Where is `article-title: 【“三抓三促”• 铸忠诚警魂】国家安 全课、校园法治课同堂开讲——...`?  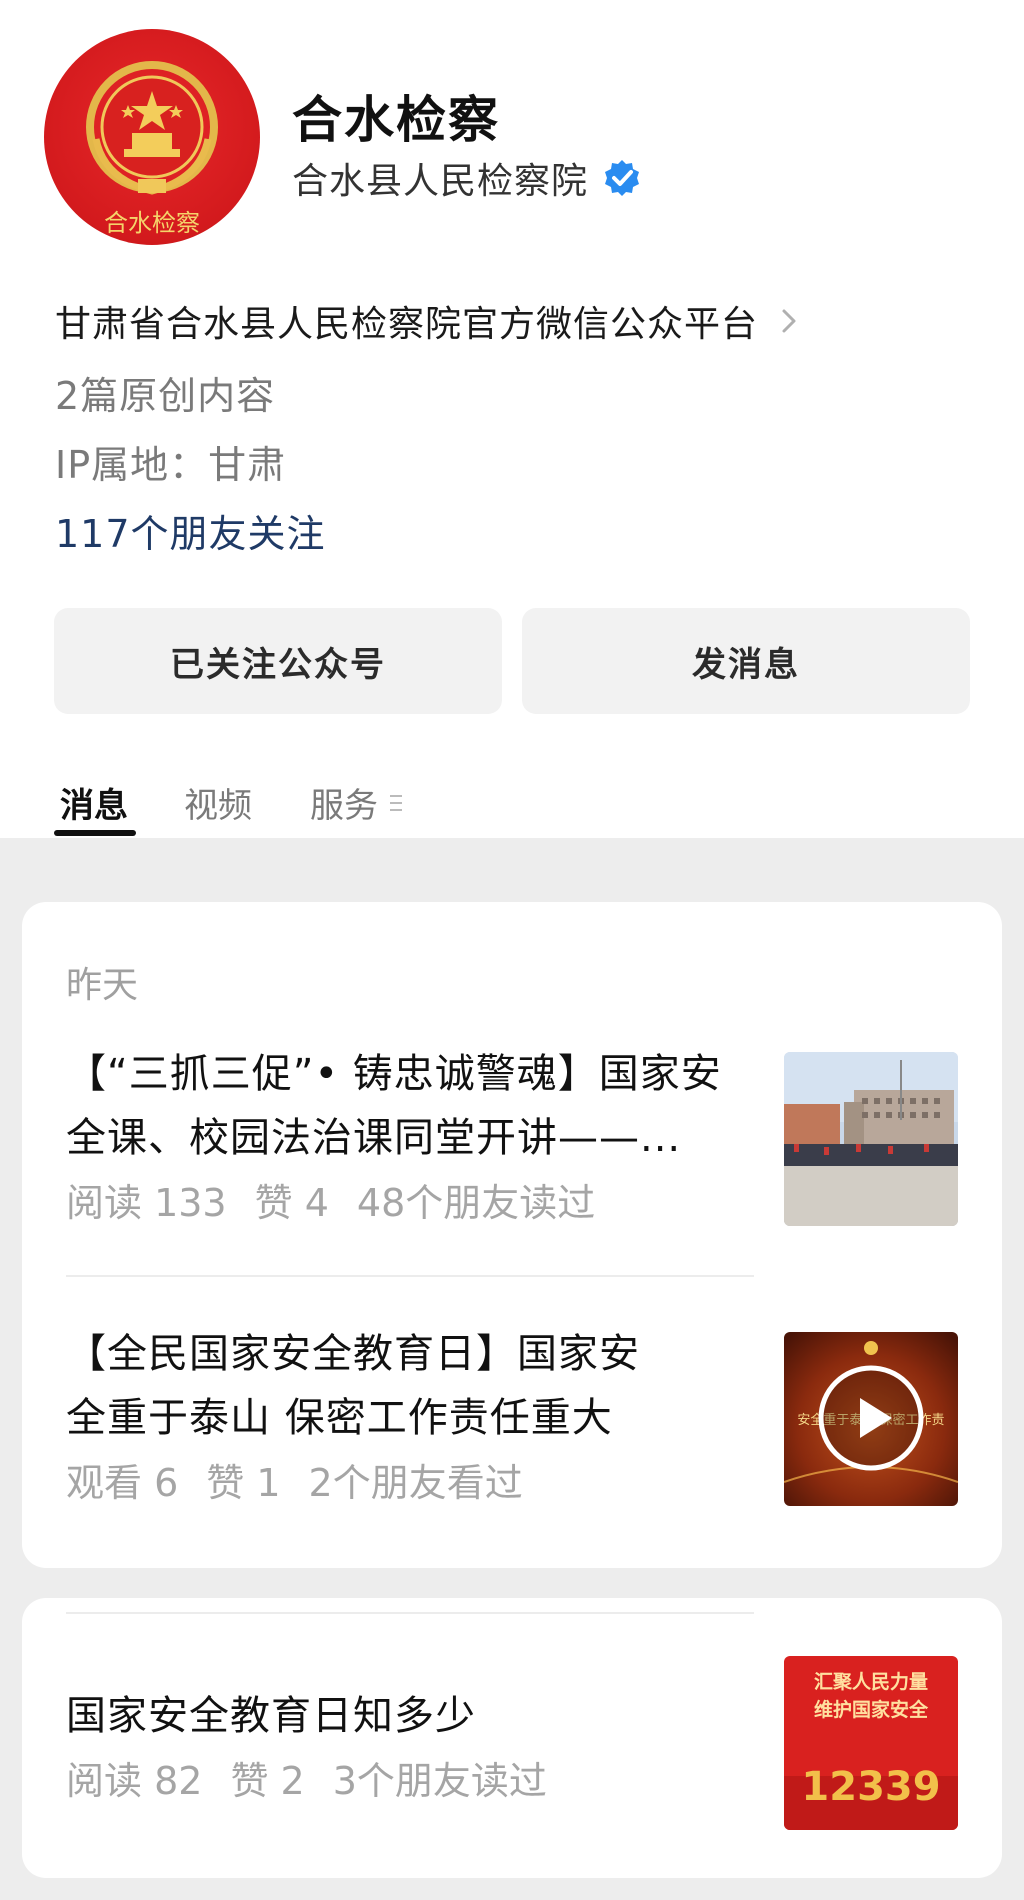
article-title: 【“三抓三促”• 铸忠诚警魂】国家安 全课、校园法治课同堂开讲——... is located at coordinates (394, 1106).